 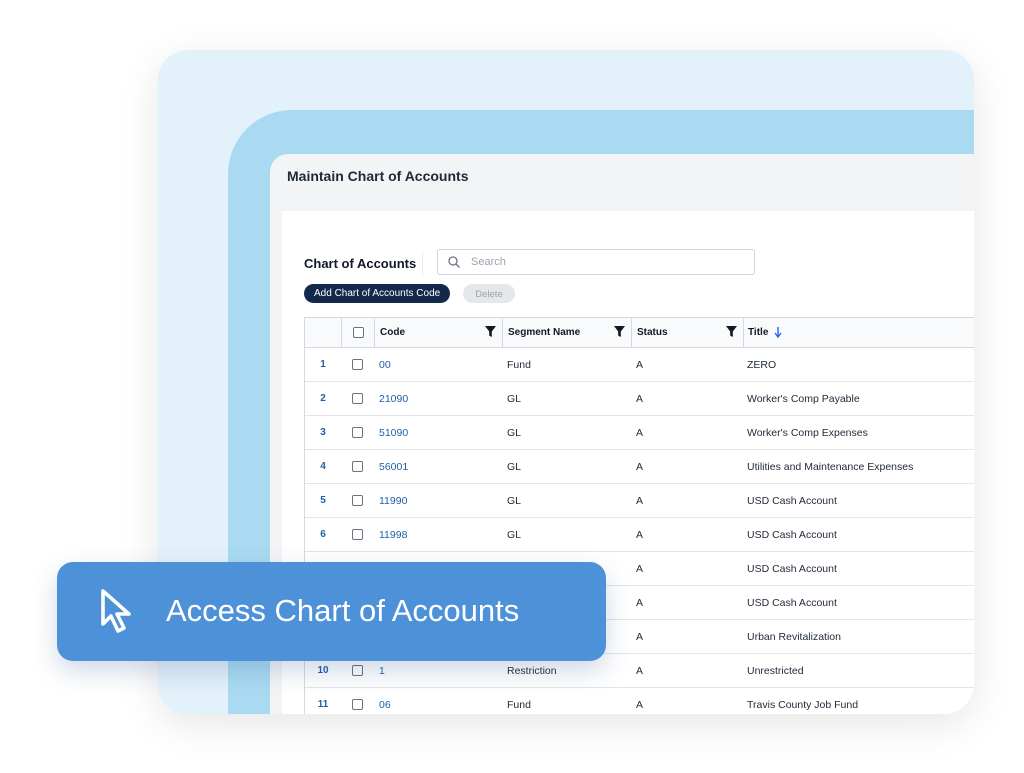 I want to click on search-box, so click(x=596, y=262).